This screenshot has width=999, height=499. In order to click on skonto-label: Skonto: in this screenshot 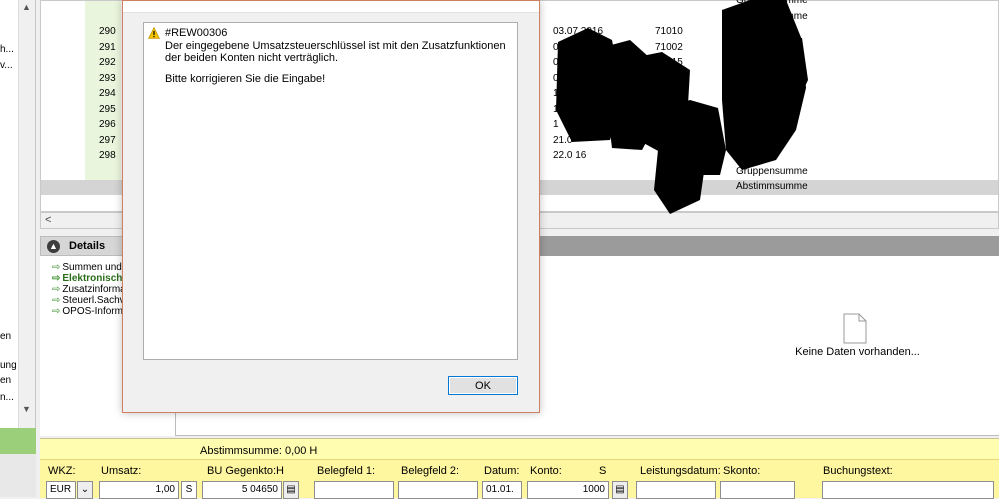, I will do `click(742, 471)`.